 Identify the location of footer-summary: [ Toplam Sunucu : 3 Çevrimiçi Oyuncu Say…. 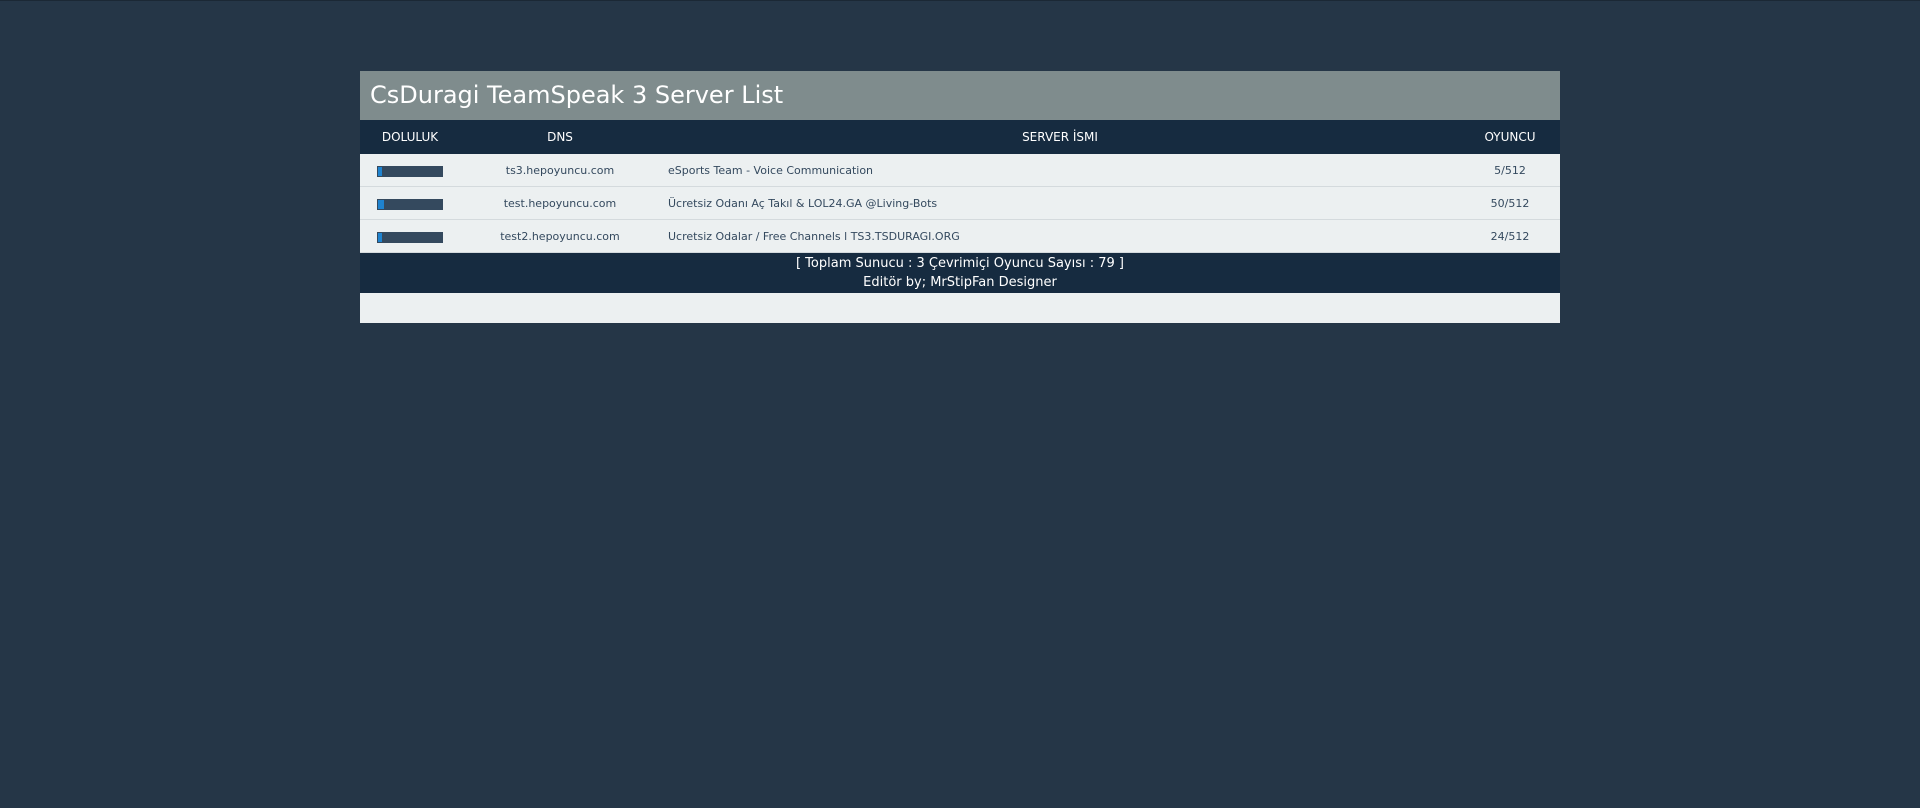
(960, 263).